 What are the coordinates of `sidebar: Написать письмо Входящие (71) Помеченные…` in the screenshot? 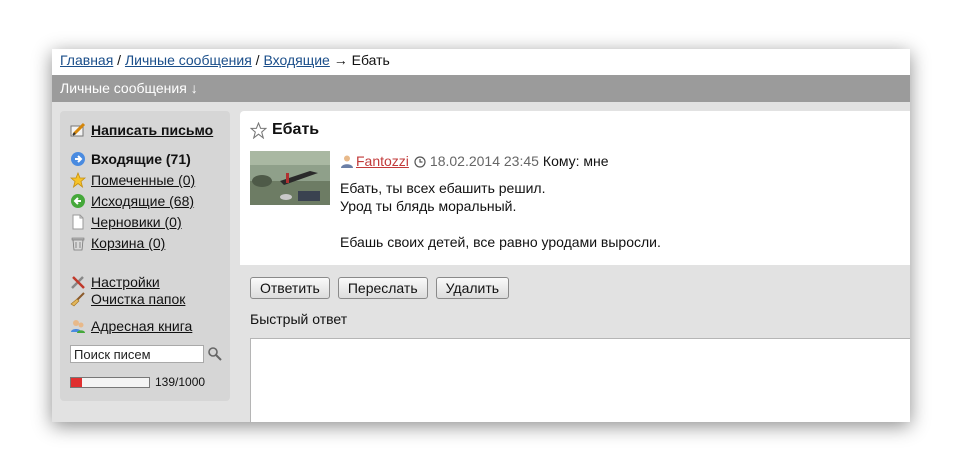 It's located at (145, 256).